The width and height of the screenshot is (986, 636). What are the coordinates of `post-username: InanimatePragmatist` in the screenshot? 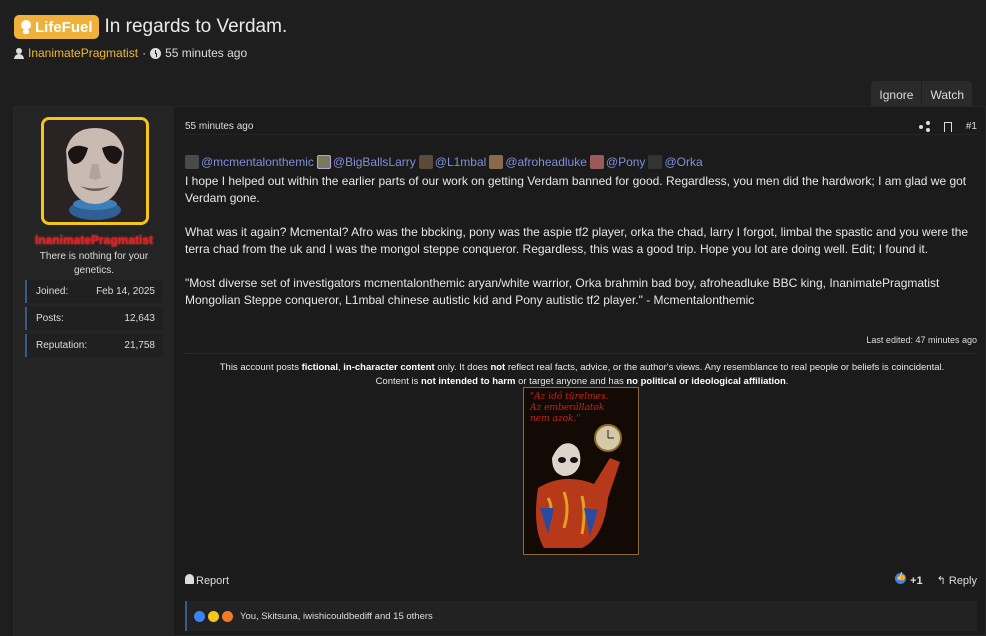 It's located at (94, 240).